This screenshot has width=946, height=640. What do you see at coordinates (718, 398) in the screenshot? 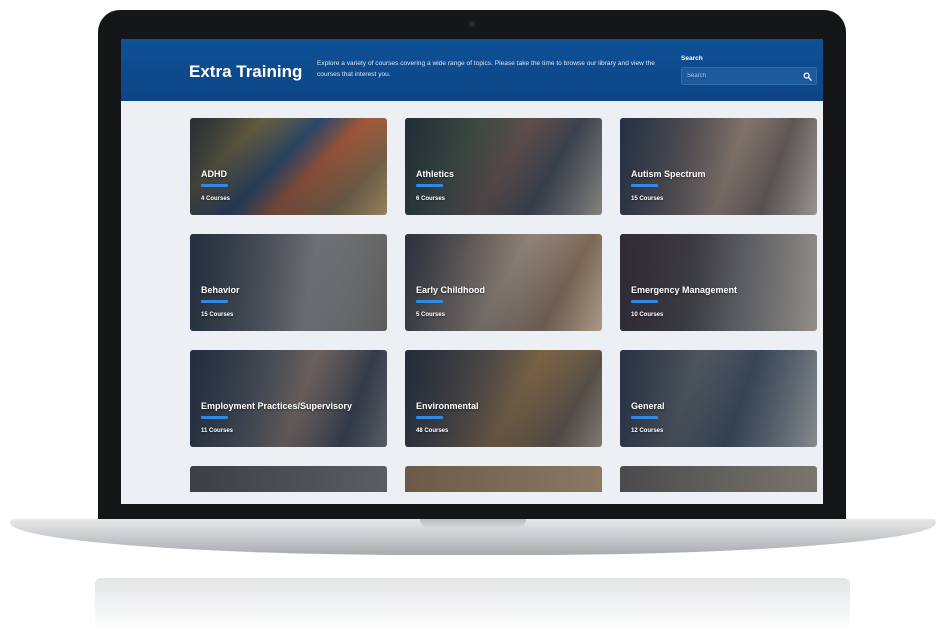
I see `category-card-general: General 12 Courses` at bounding box center [718, 398].